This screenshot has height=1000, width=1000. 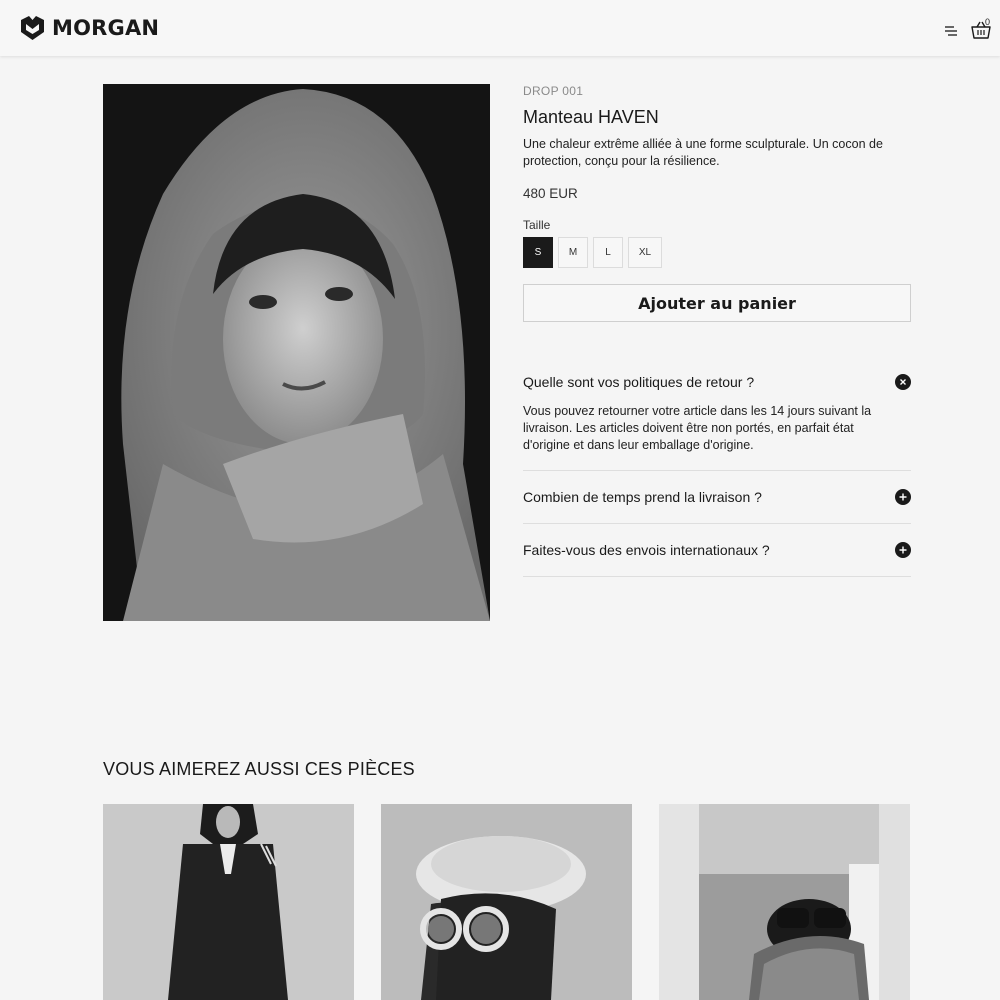 I want to click on site-header: MORGAN 0, so click(x=500, y=28).